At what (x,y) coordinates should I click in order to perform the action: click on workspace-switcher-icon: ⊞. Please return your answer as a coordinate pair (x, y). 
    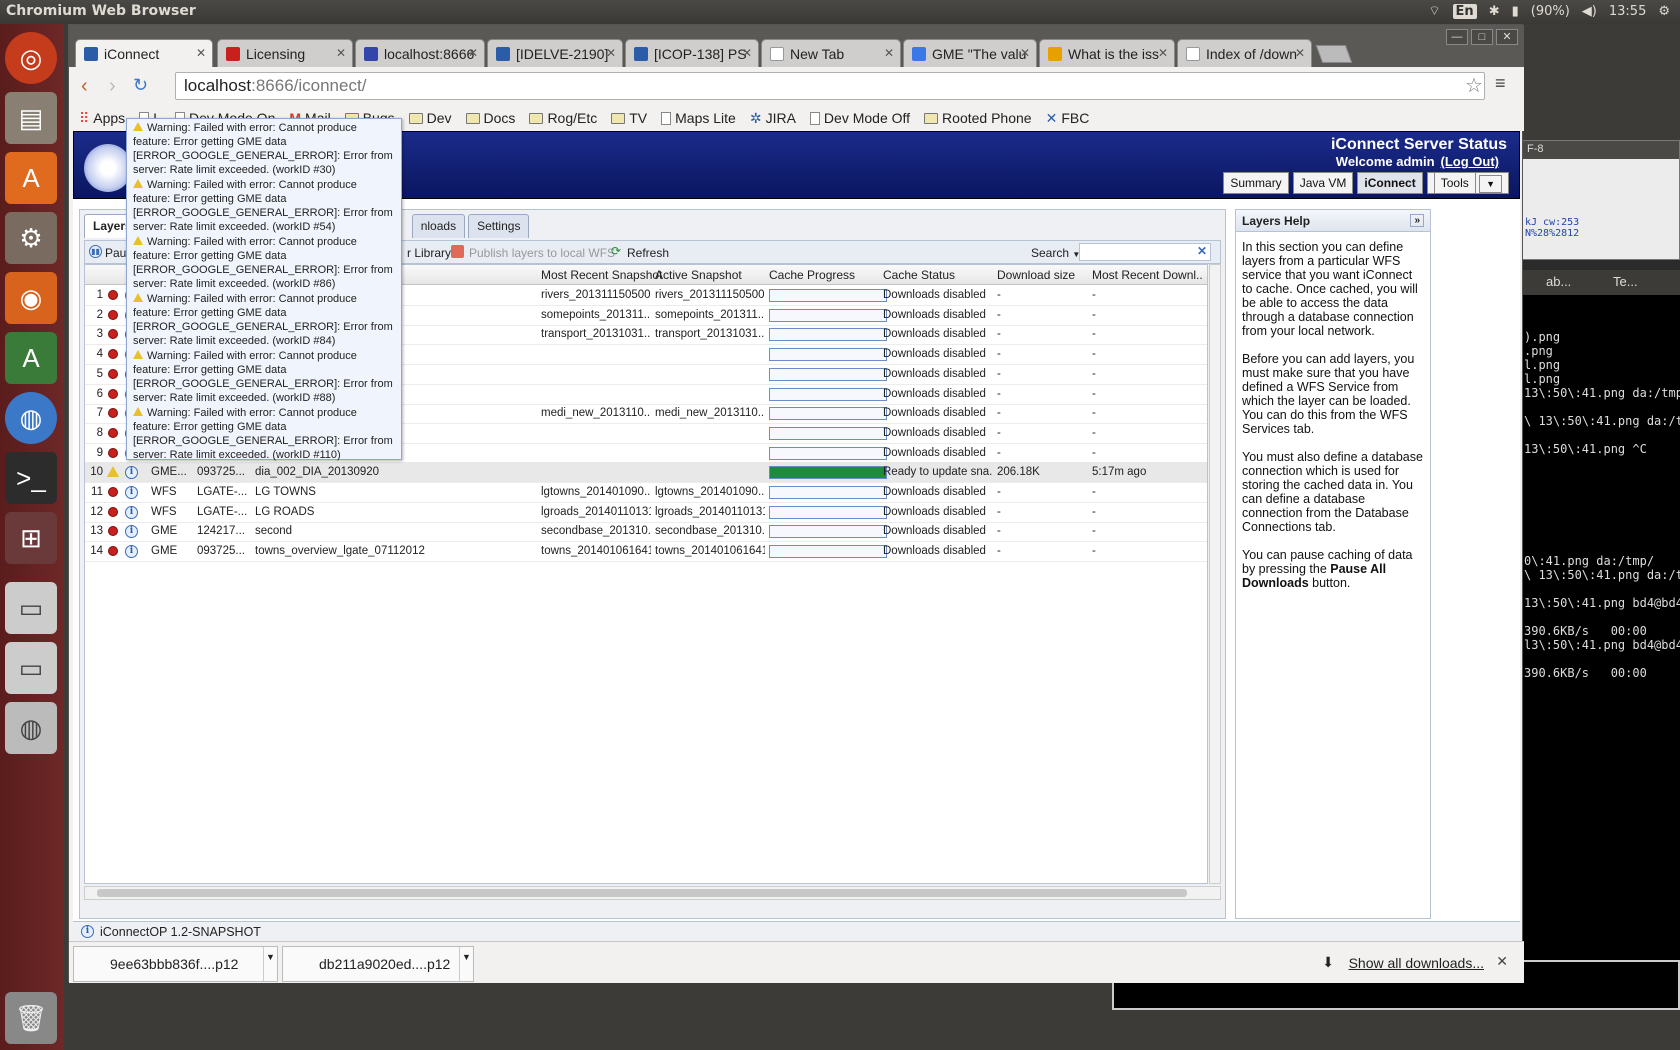
    Looking at the image, I should click on (31, 538).